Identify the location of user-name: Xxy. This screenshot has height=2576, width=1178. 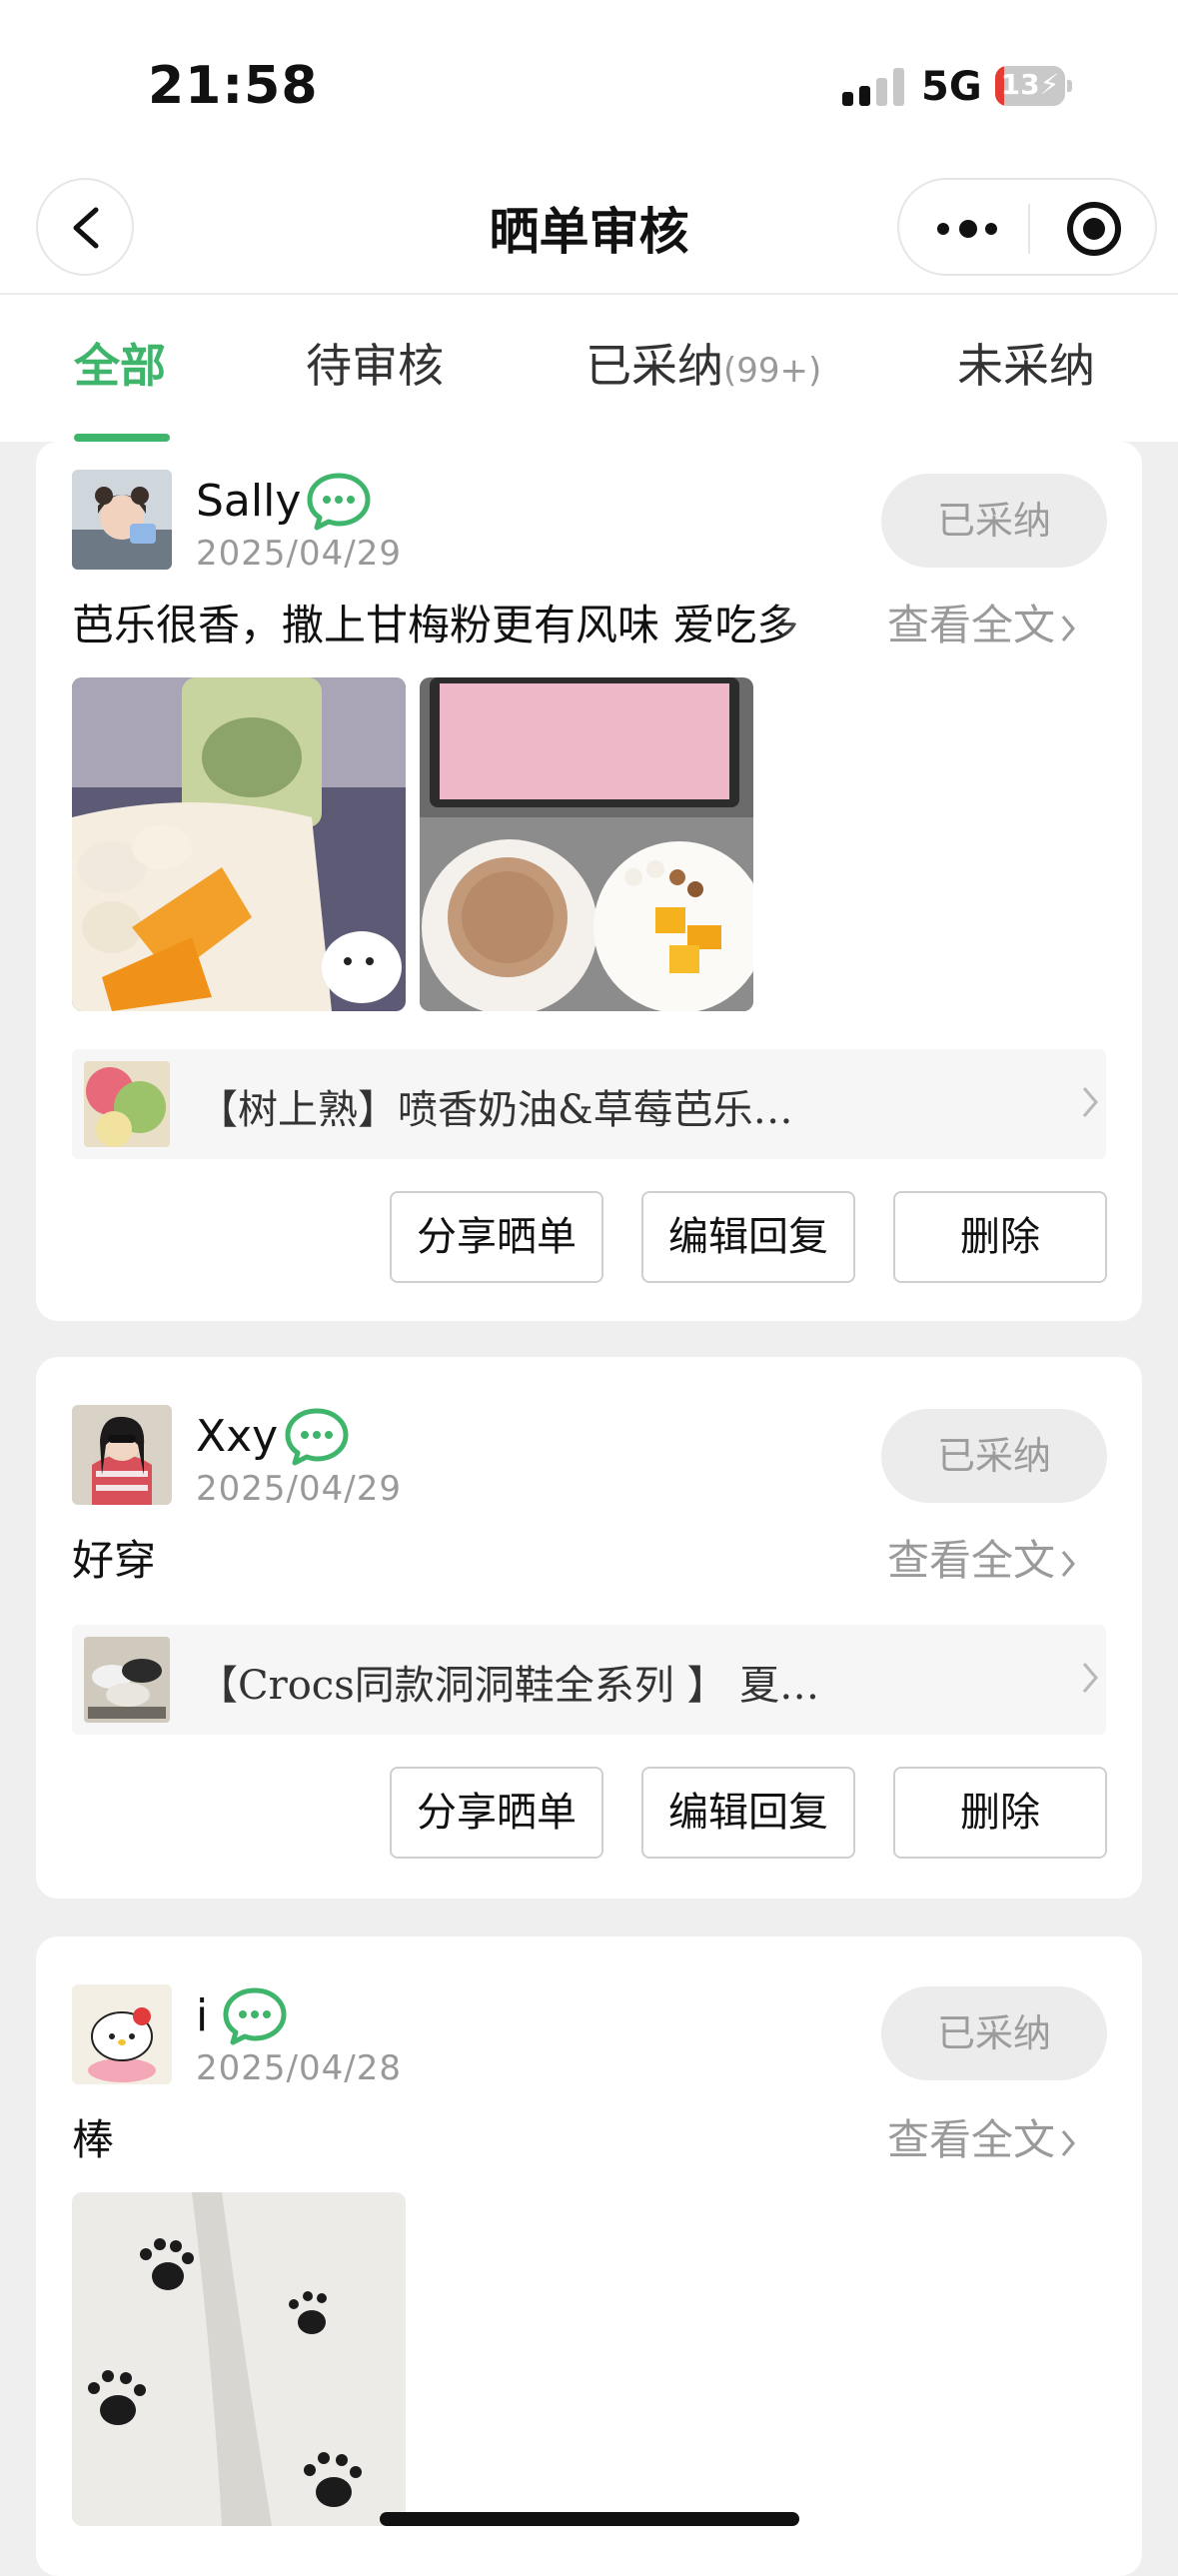
(237, 1436).